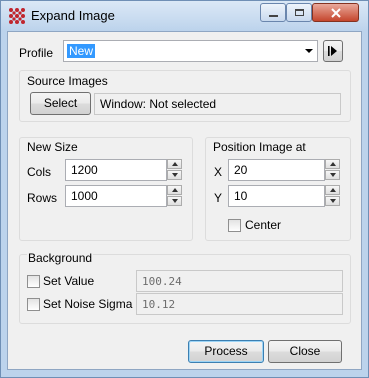 Image resolution: width=369 pixels, height=378 pixels. What do you see at coordinates (273, 12) in the screenshot?
I see `minimize-button` at bounding box center [273, 12].